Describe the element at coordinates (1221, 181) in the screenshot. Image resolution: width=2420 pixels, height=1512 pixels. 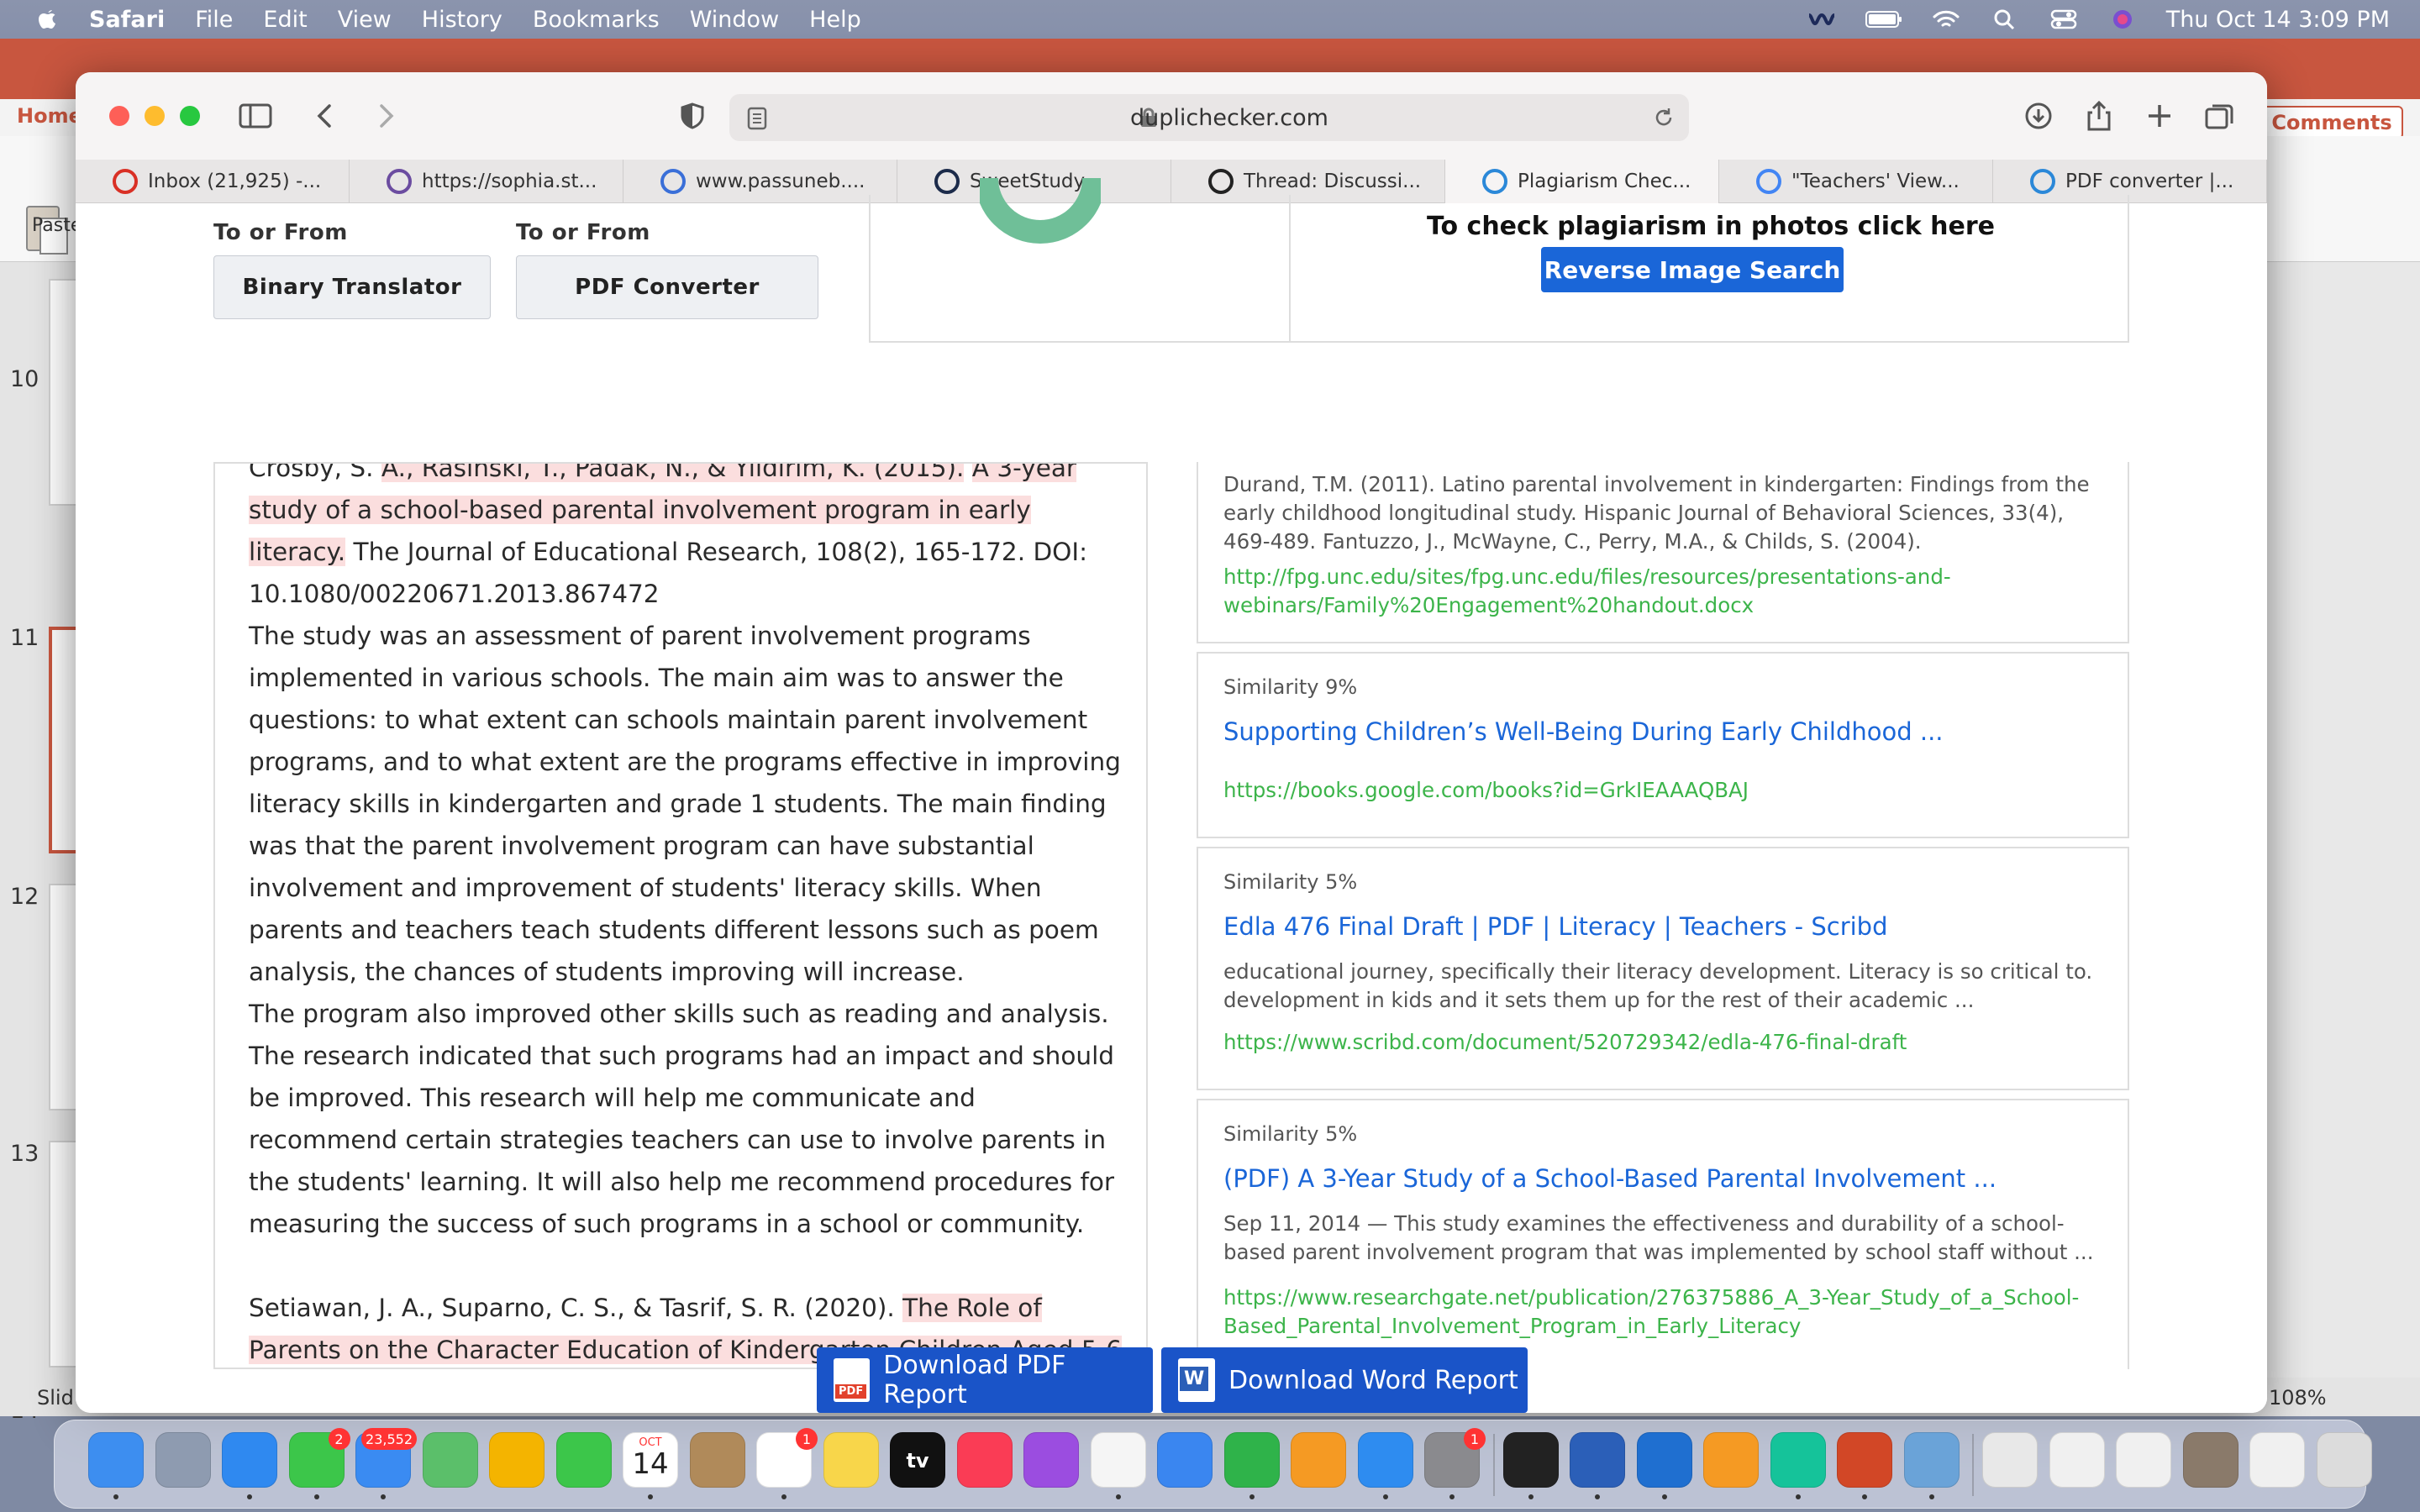
I see `blackboard-icon` at that location.